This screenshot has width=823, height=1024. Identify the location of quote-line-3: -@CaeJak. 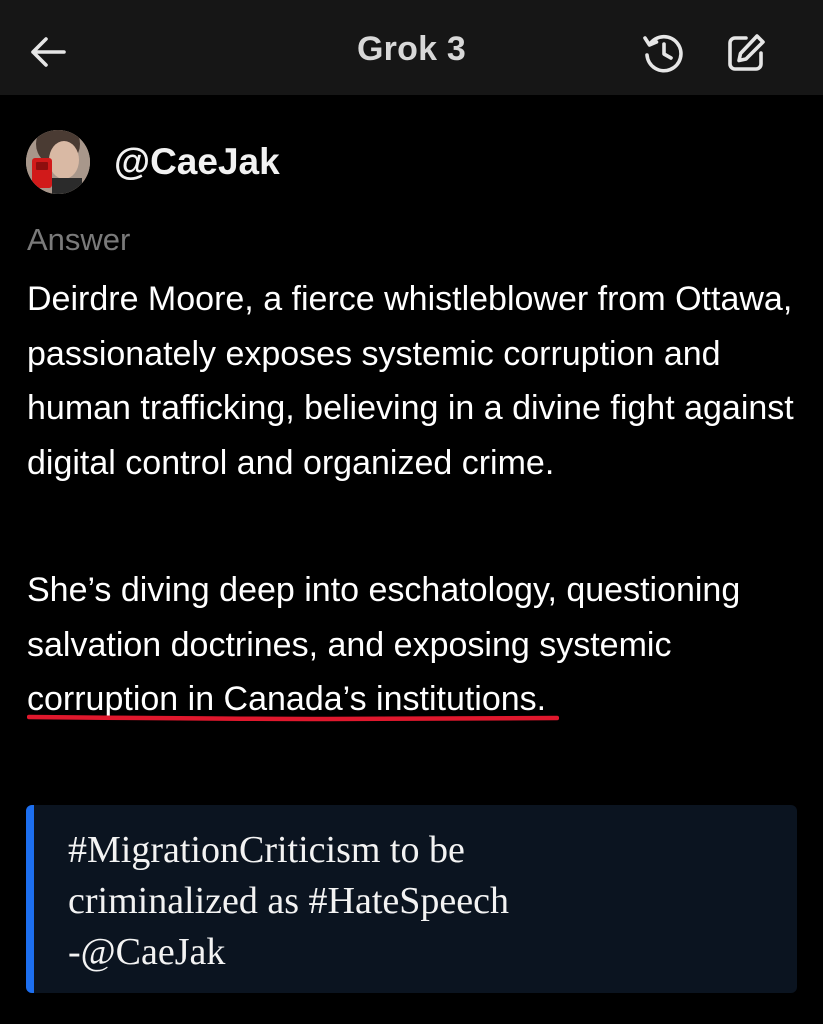
(147, 952).